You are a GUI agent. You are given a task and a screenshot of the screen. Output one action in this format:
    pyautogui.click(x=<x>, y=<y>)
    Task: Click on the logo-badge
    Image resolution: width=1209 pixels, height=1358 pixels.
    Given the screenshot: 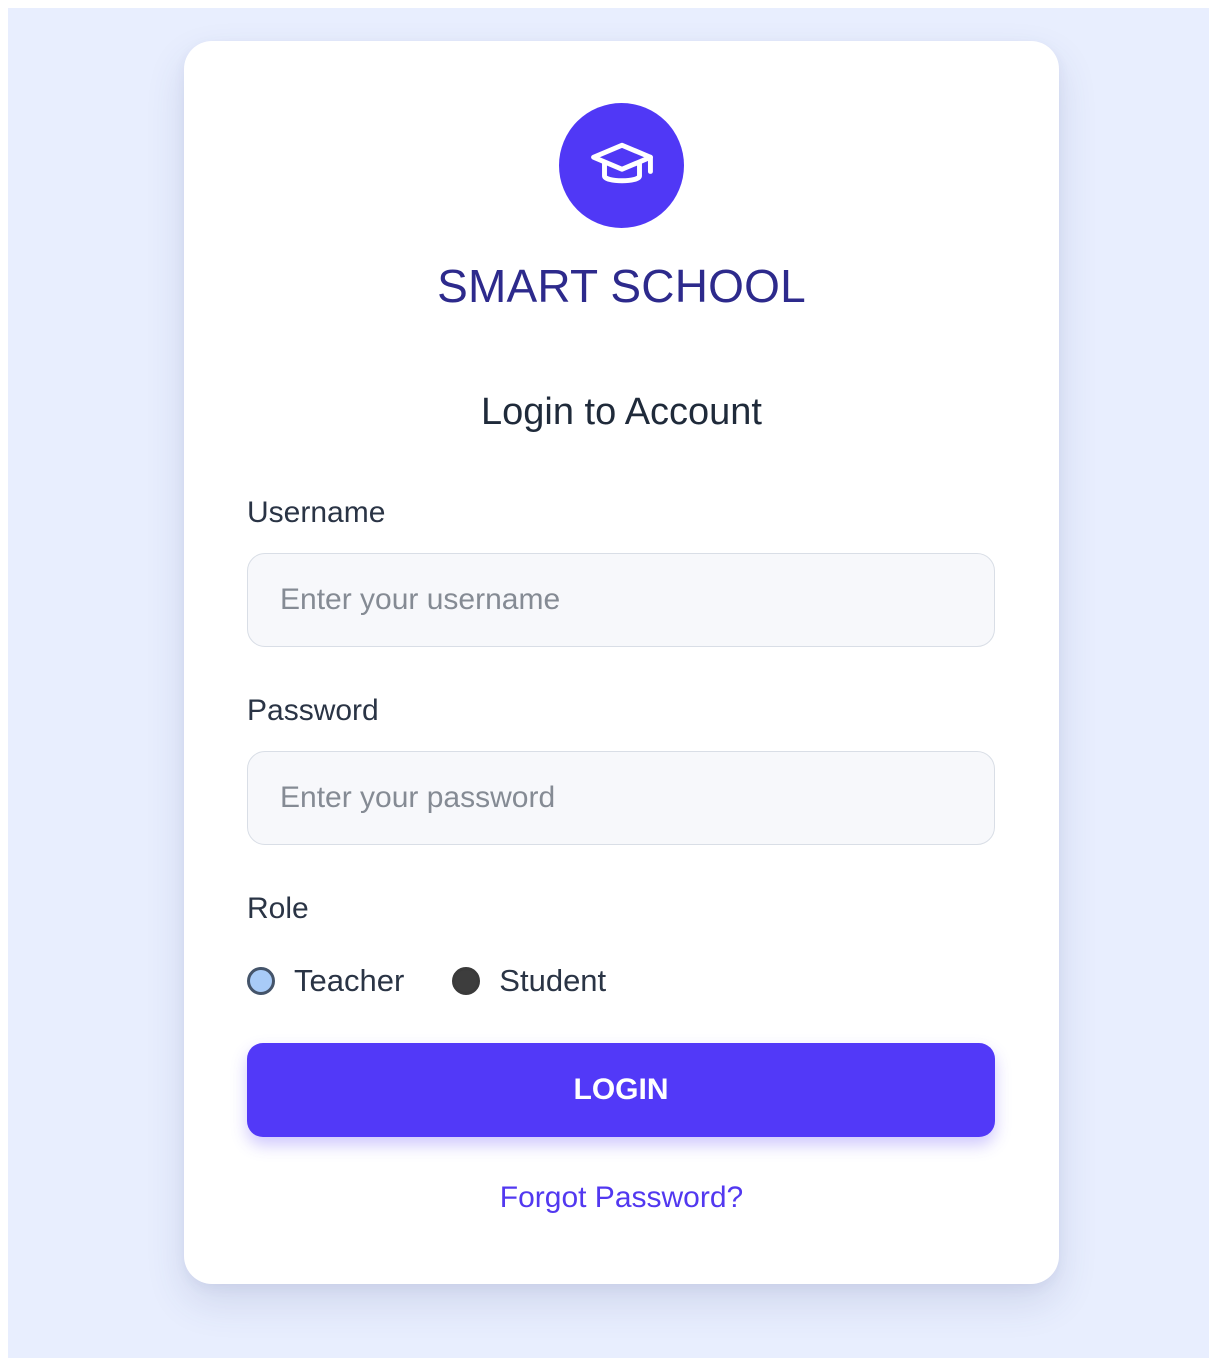 What is the action you would take?
    pyautogui.click(x=621, y=165)
    